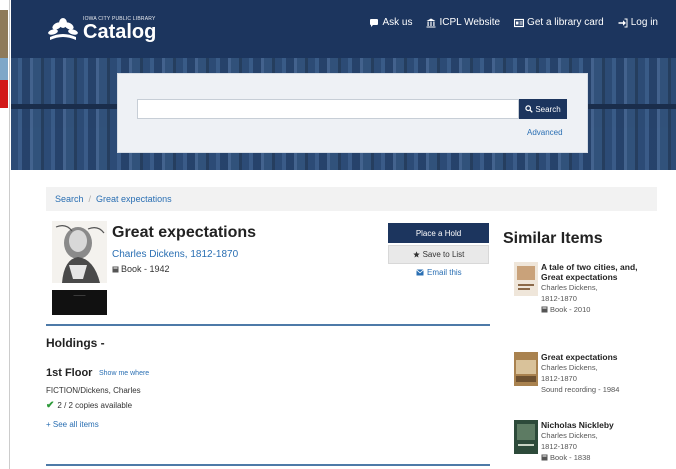 The height and width of the screenshot is (469, 676). Describe the element at coordinates (145, 269) in the screenshot. I see `record-format-label: Book - 1942` at that location.